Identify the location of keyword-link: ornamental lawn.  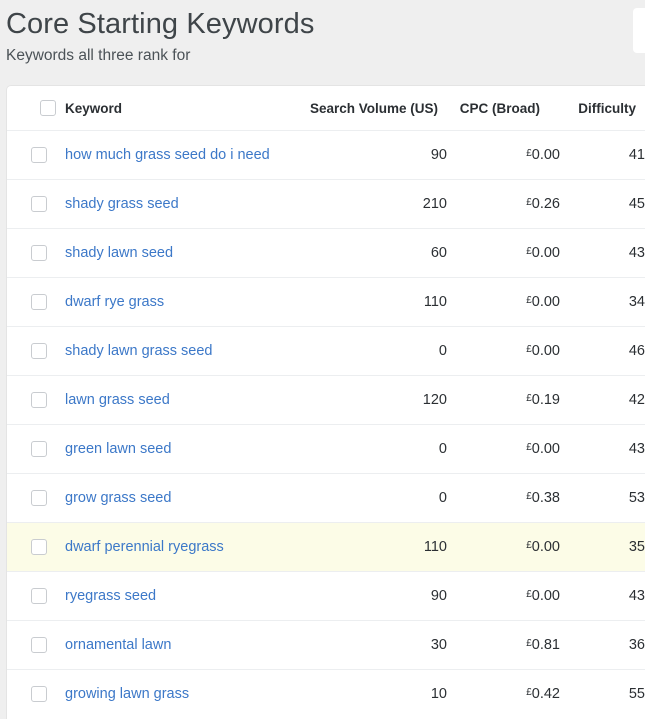
(118, 645).